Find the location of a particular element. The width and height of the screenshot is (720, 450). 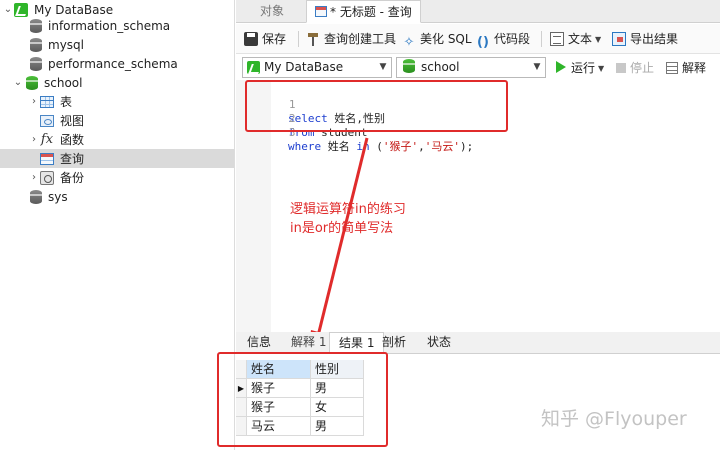

export-result-label: 导出结果 is located at coordinates (654, 39).